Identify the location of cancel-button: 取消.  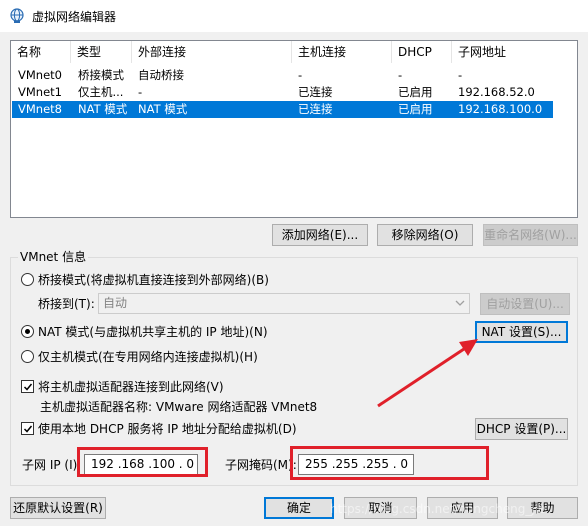
(380, 508).